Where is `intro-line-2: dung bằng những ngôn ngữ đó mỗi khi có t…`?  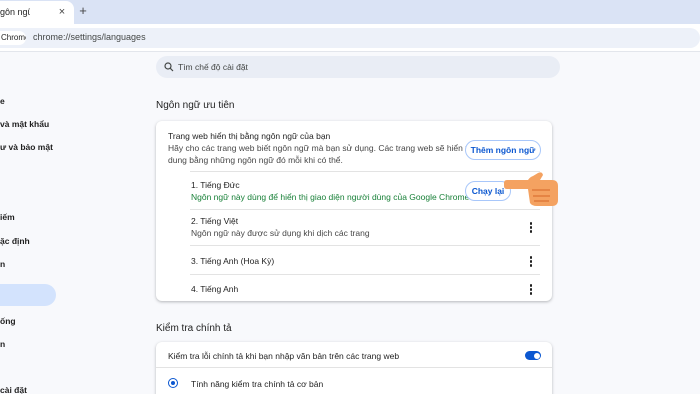 intro-line-2: dung bằng những ngôn ngữ đó mỗi khi có t… is located at coordinates (255, 160).